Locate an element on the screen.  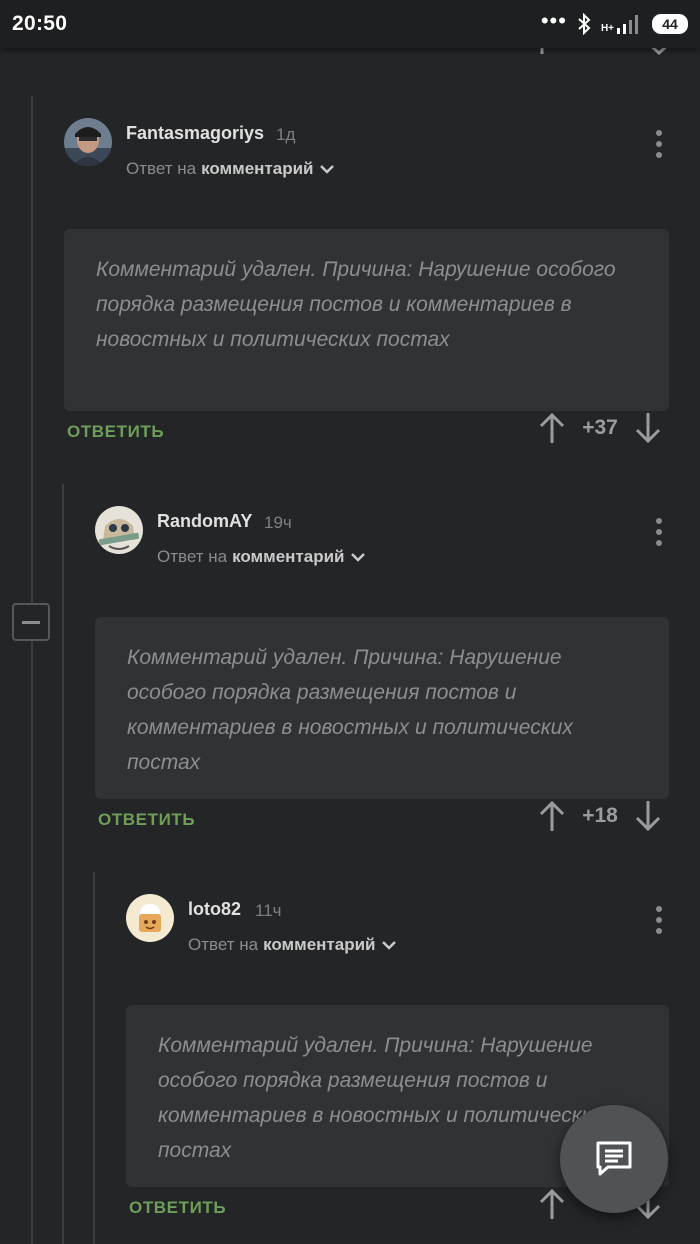
vote-count: +37 is located at coordinates (600, 427).